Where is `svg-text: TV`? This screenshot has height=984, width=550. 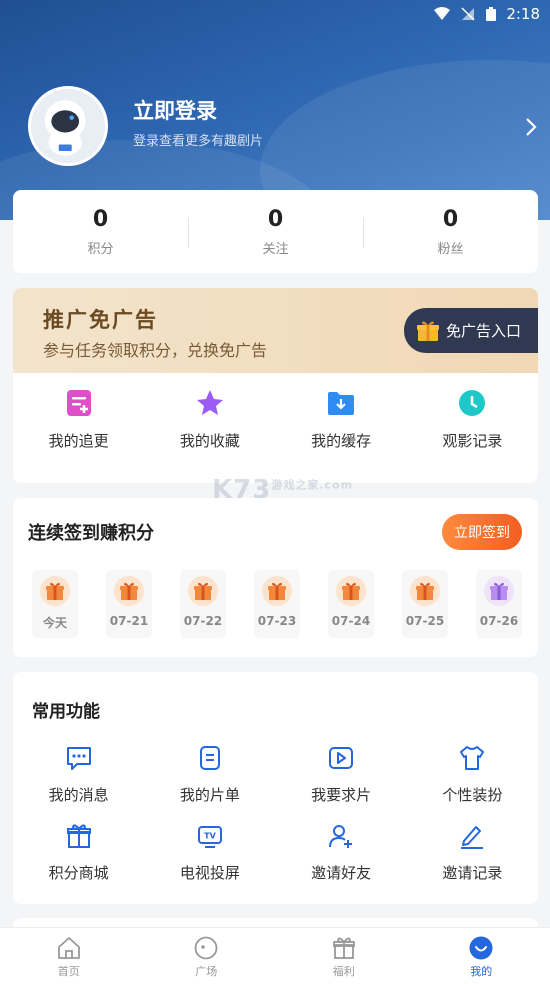 svg-text: TV is located at coordinates (210, 836).